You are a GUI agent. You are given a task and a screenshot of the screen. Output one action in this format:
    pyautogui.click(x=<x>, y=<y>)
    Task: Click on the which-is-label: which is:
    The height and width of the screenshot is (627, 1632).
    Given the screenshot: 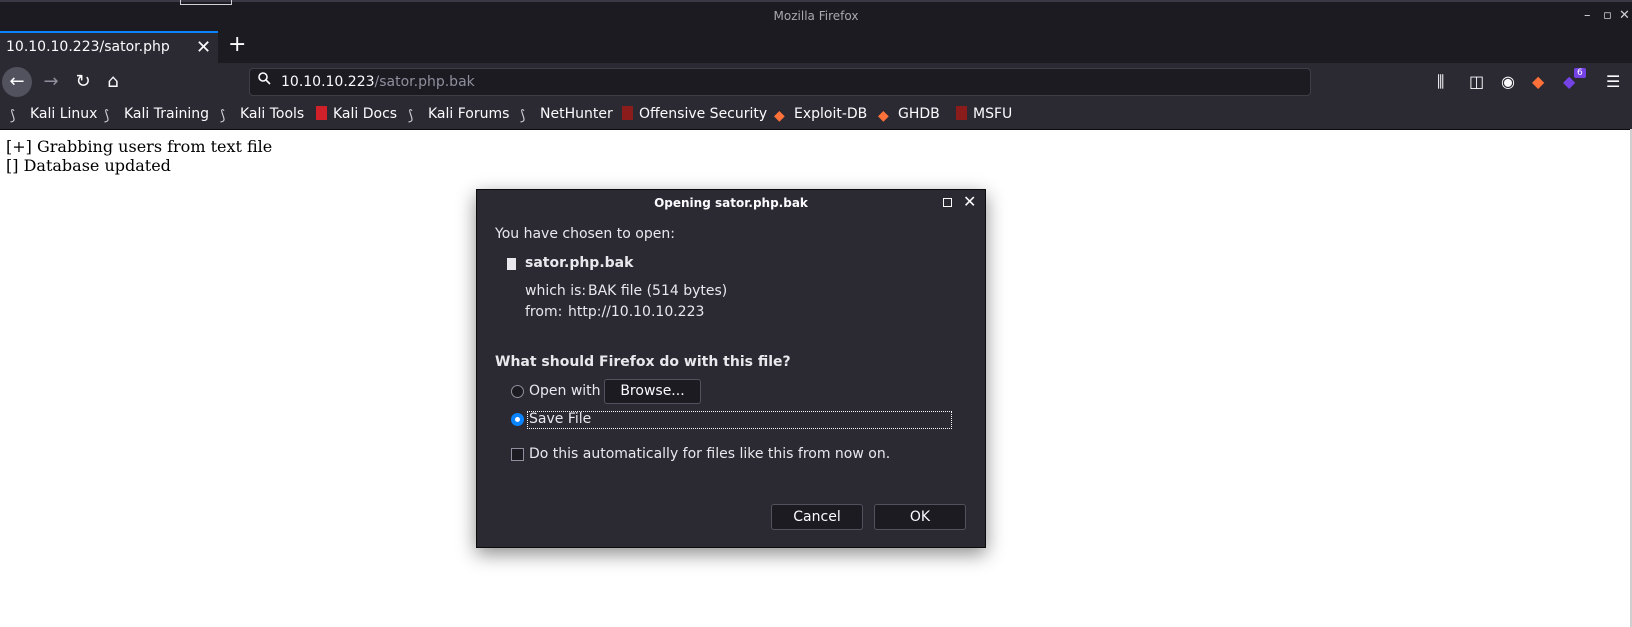 What is the action you would take?
    pyautogui.click(x=556, y=291)
    